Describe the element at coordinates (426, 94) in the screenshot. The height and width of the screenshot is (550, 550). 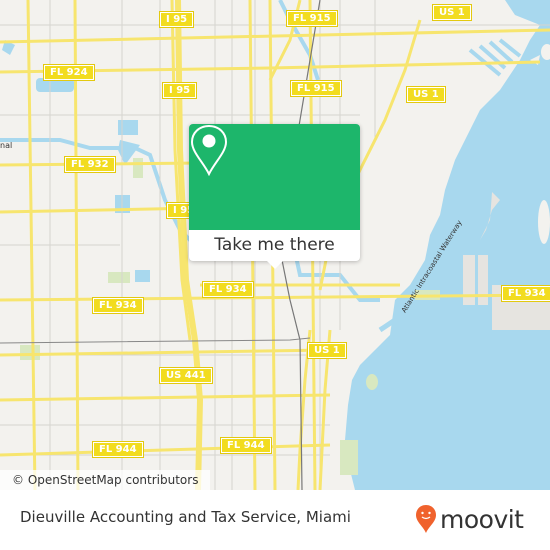
I see `road-label-us1-mid: US 1` at that location.